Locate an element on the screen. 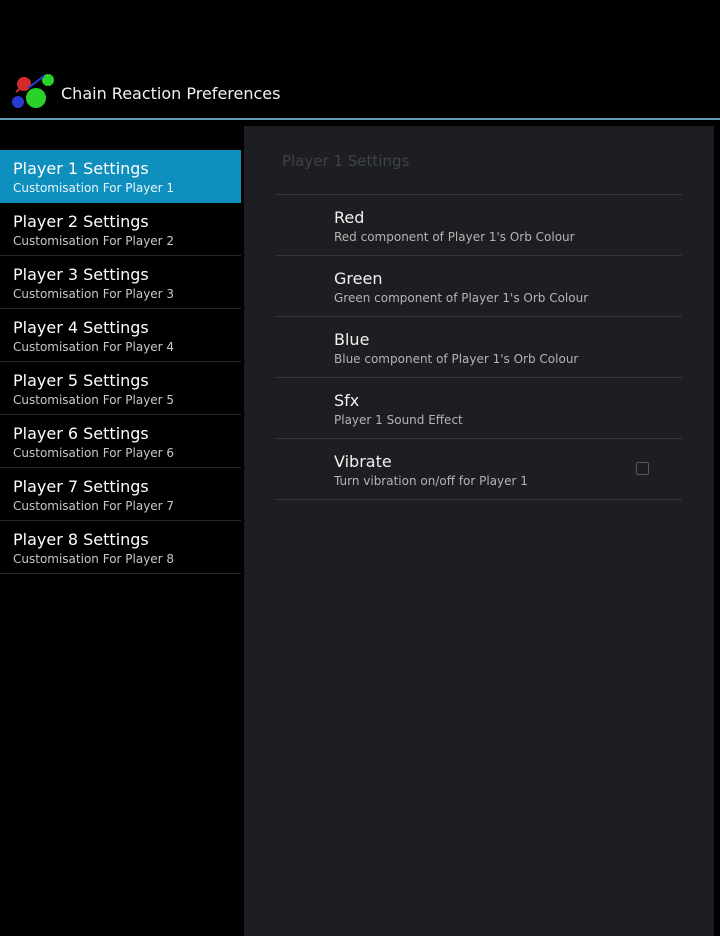 The height and width of the screenshot is (936, 720). pref-title: Blue is located at coordinates (352, 339).